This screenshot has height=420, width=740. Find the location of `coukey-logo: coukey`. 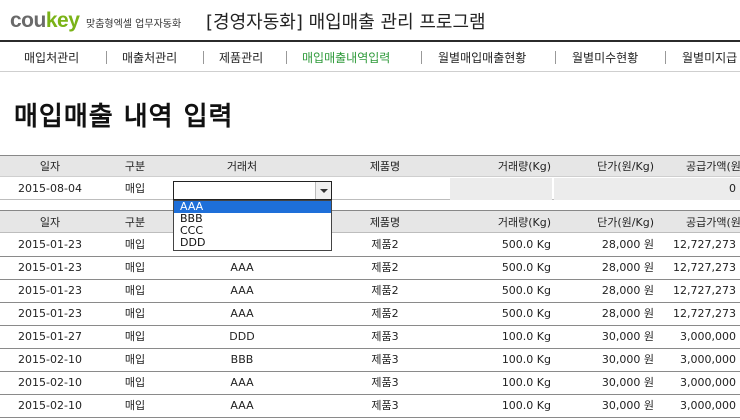

coukey-logo: coukey is located at coordinates (45, 21).